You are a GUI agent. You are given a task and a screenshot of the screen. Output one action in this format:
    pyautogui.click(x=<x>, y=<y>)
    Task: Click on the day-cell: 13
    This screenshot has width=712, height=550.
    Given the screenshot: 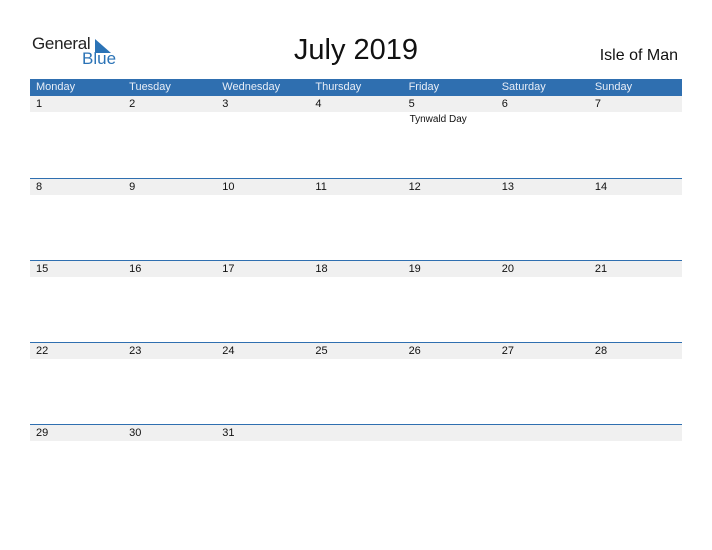 What is the action you would take?
    pyautogui.click(x=542, y=187)
    